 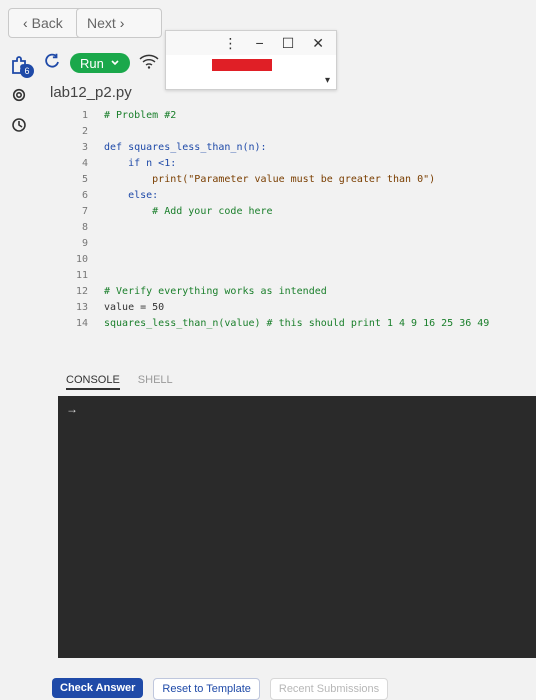 I want to click on console-prompt-icon: →, so click(x=72, y=409).